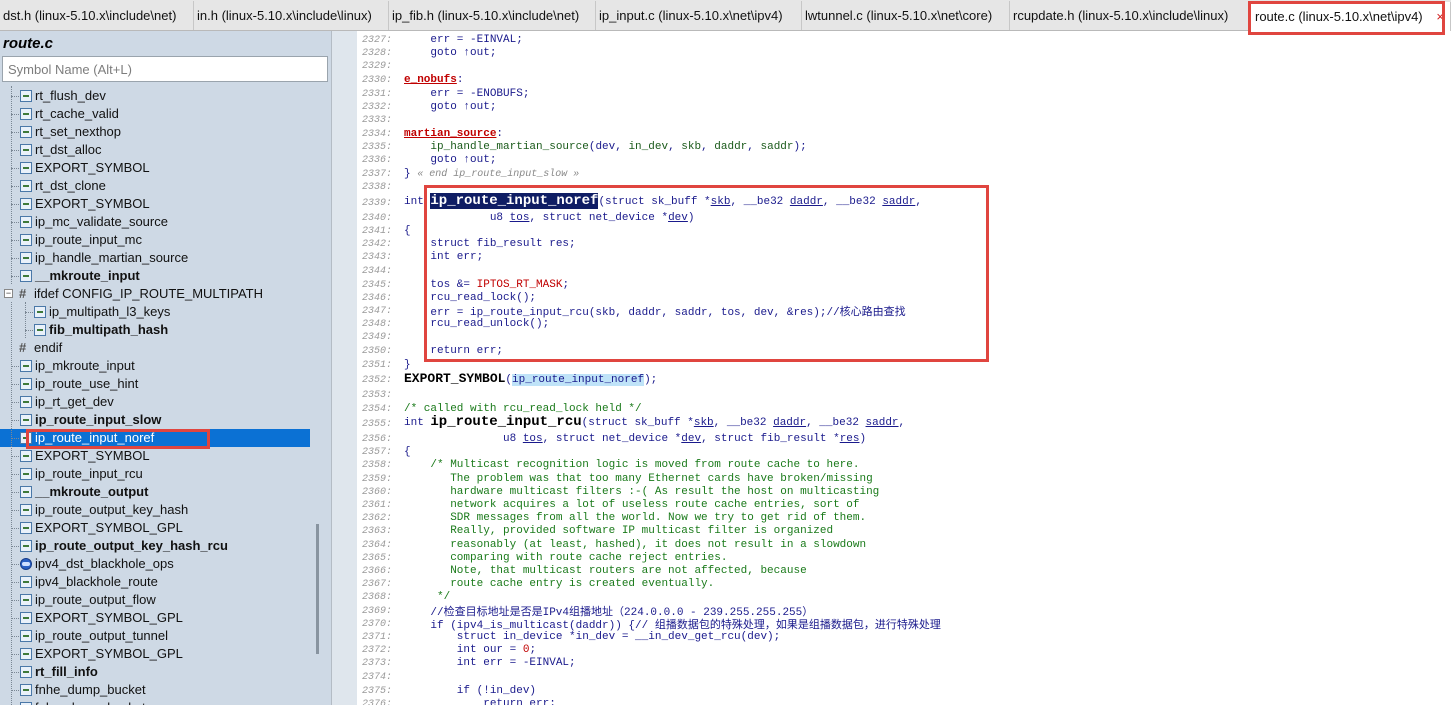  I want to click on symbol-item: ip_route_output_key_hash, so click(155, 510).